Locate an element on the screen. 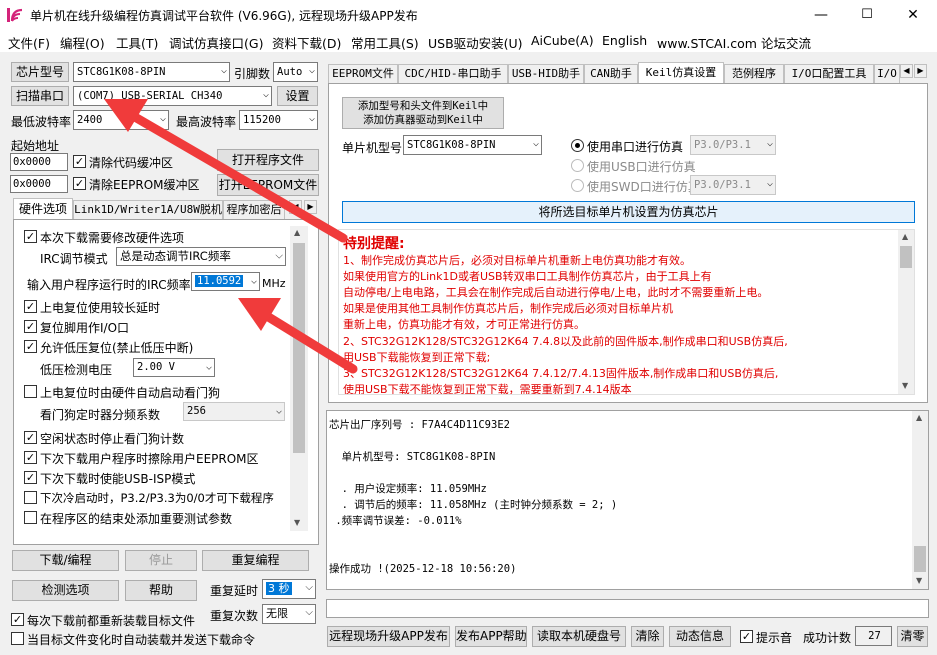  min-baud-value: 2400 is located at coordinates (90, 120).